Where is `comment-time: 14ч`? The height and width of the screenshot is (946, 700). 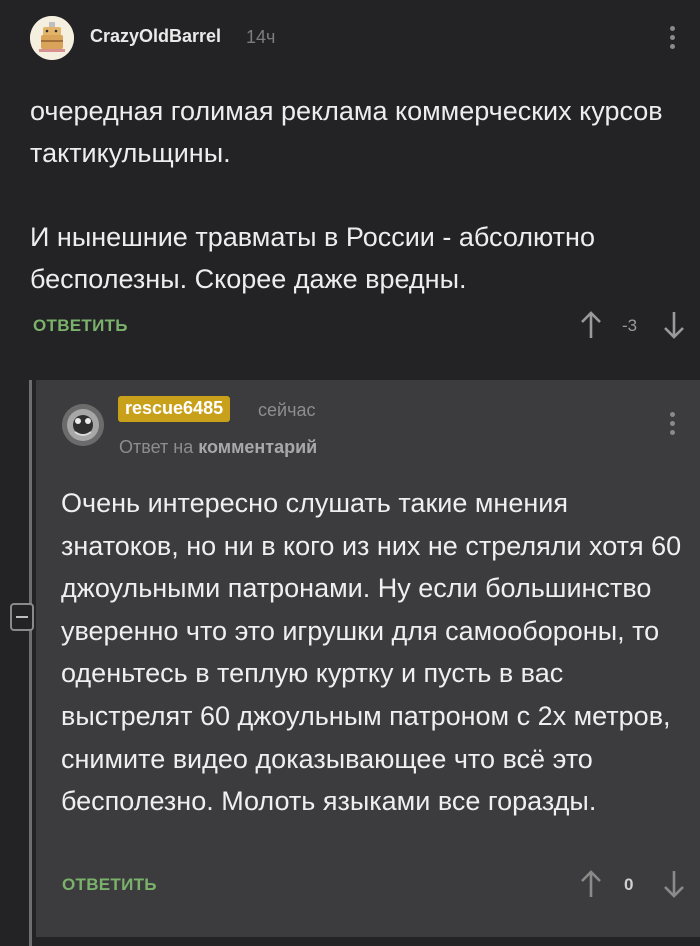
comment-time: 14ч is located at coordinates (261, 37).